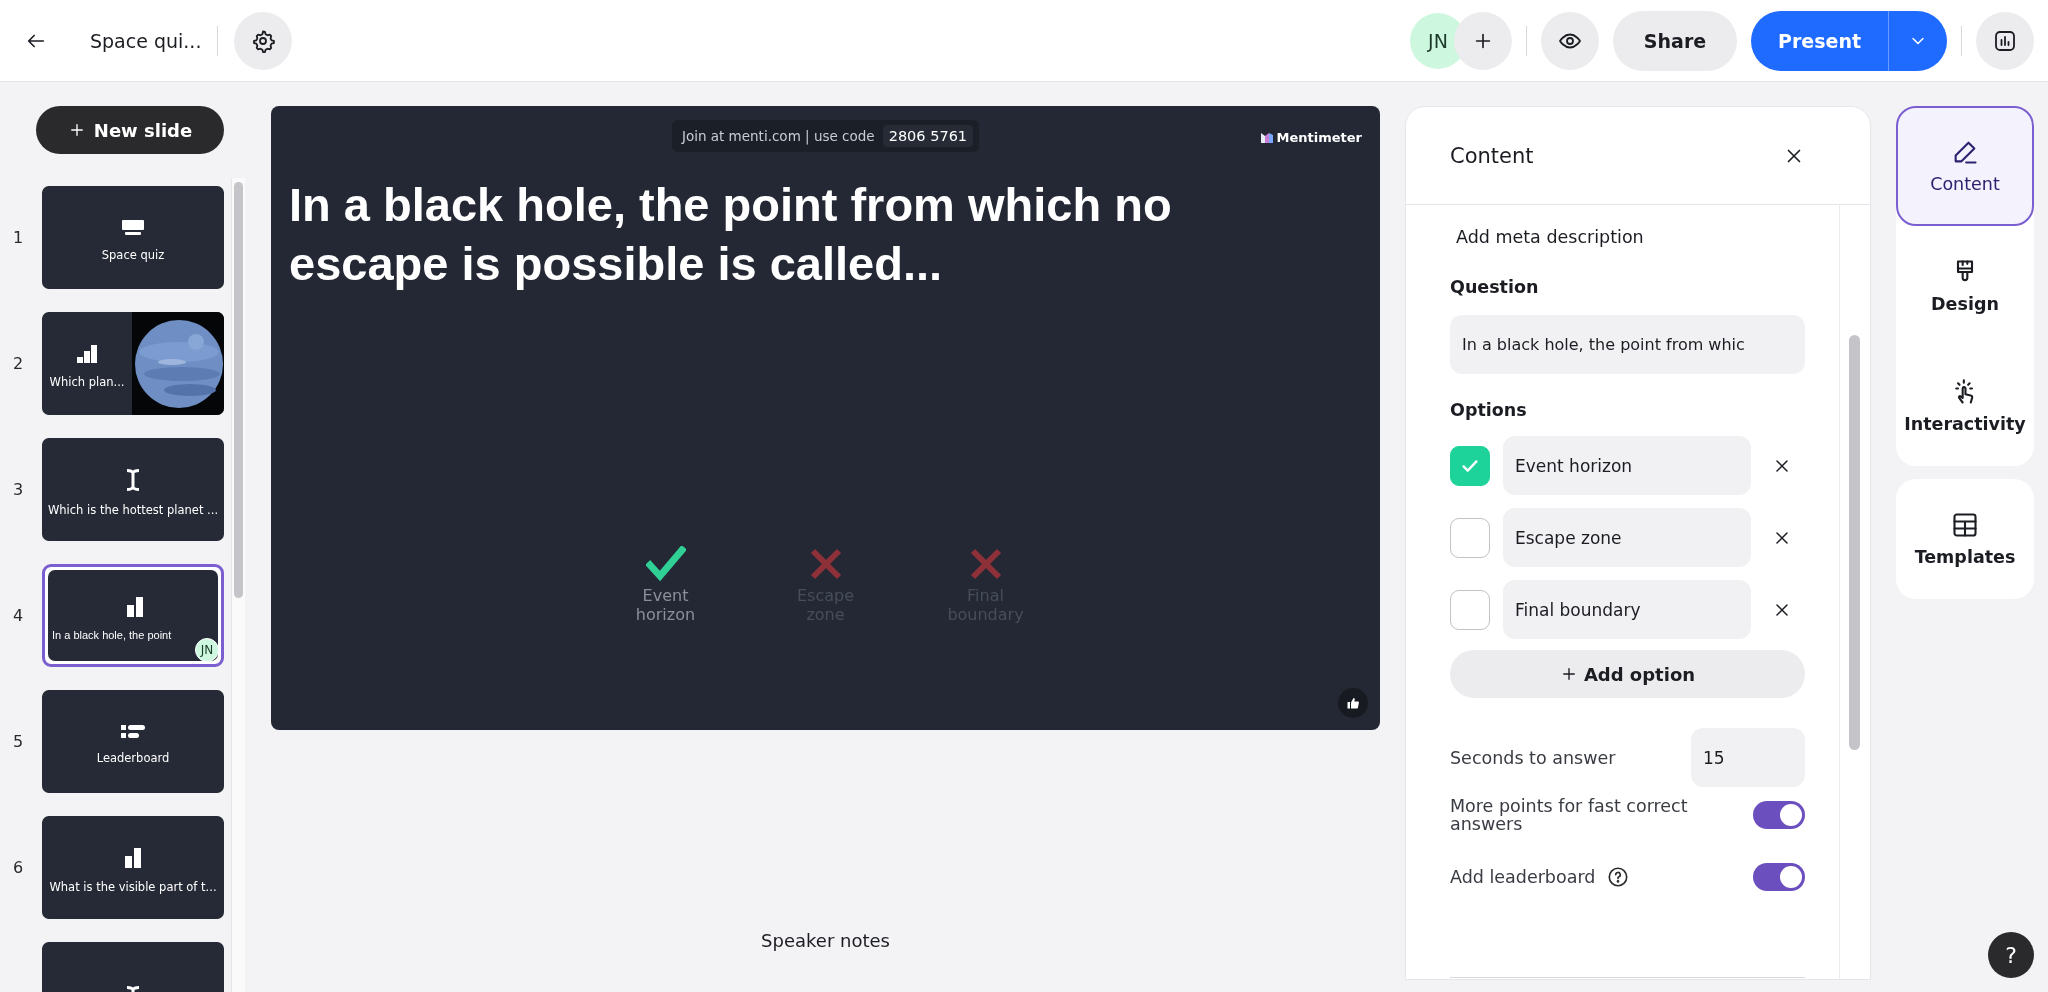 Image resolution: width=2048 pixels, height=992 pixels. I want to click on slide-number: 3, so click(18, 489).